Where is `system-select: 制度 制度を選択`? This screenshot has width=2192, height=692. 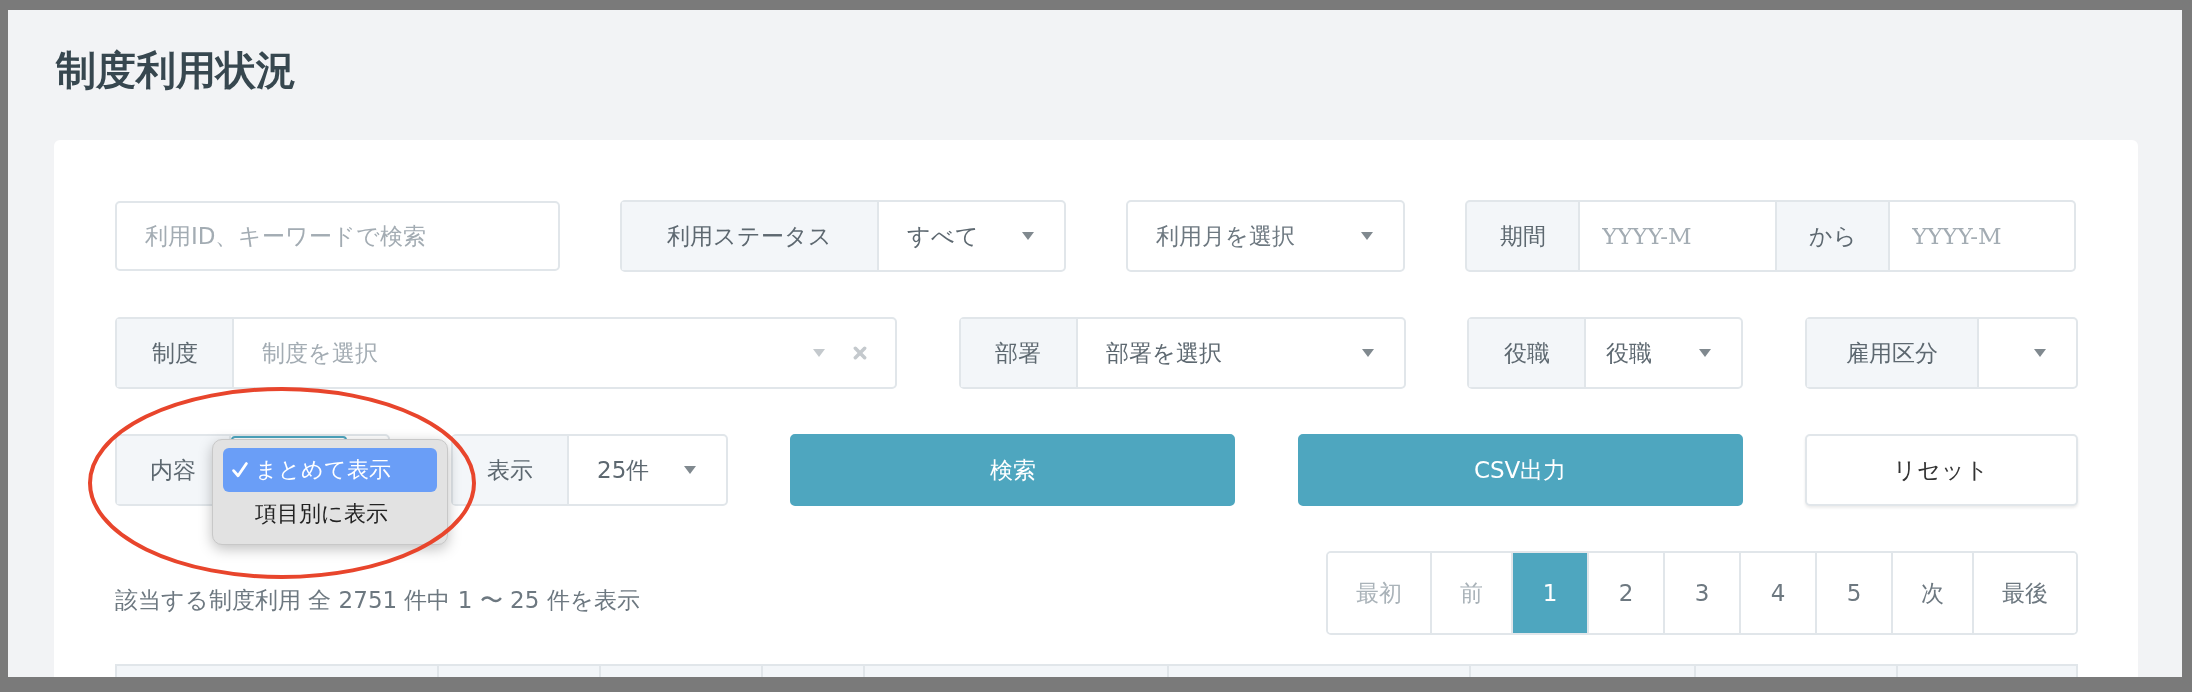
system-select: 制度 制度を選択 is located at coordinates (506, 353).